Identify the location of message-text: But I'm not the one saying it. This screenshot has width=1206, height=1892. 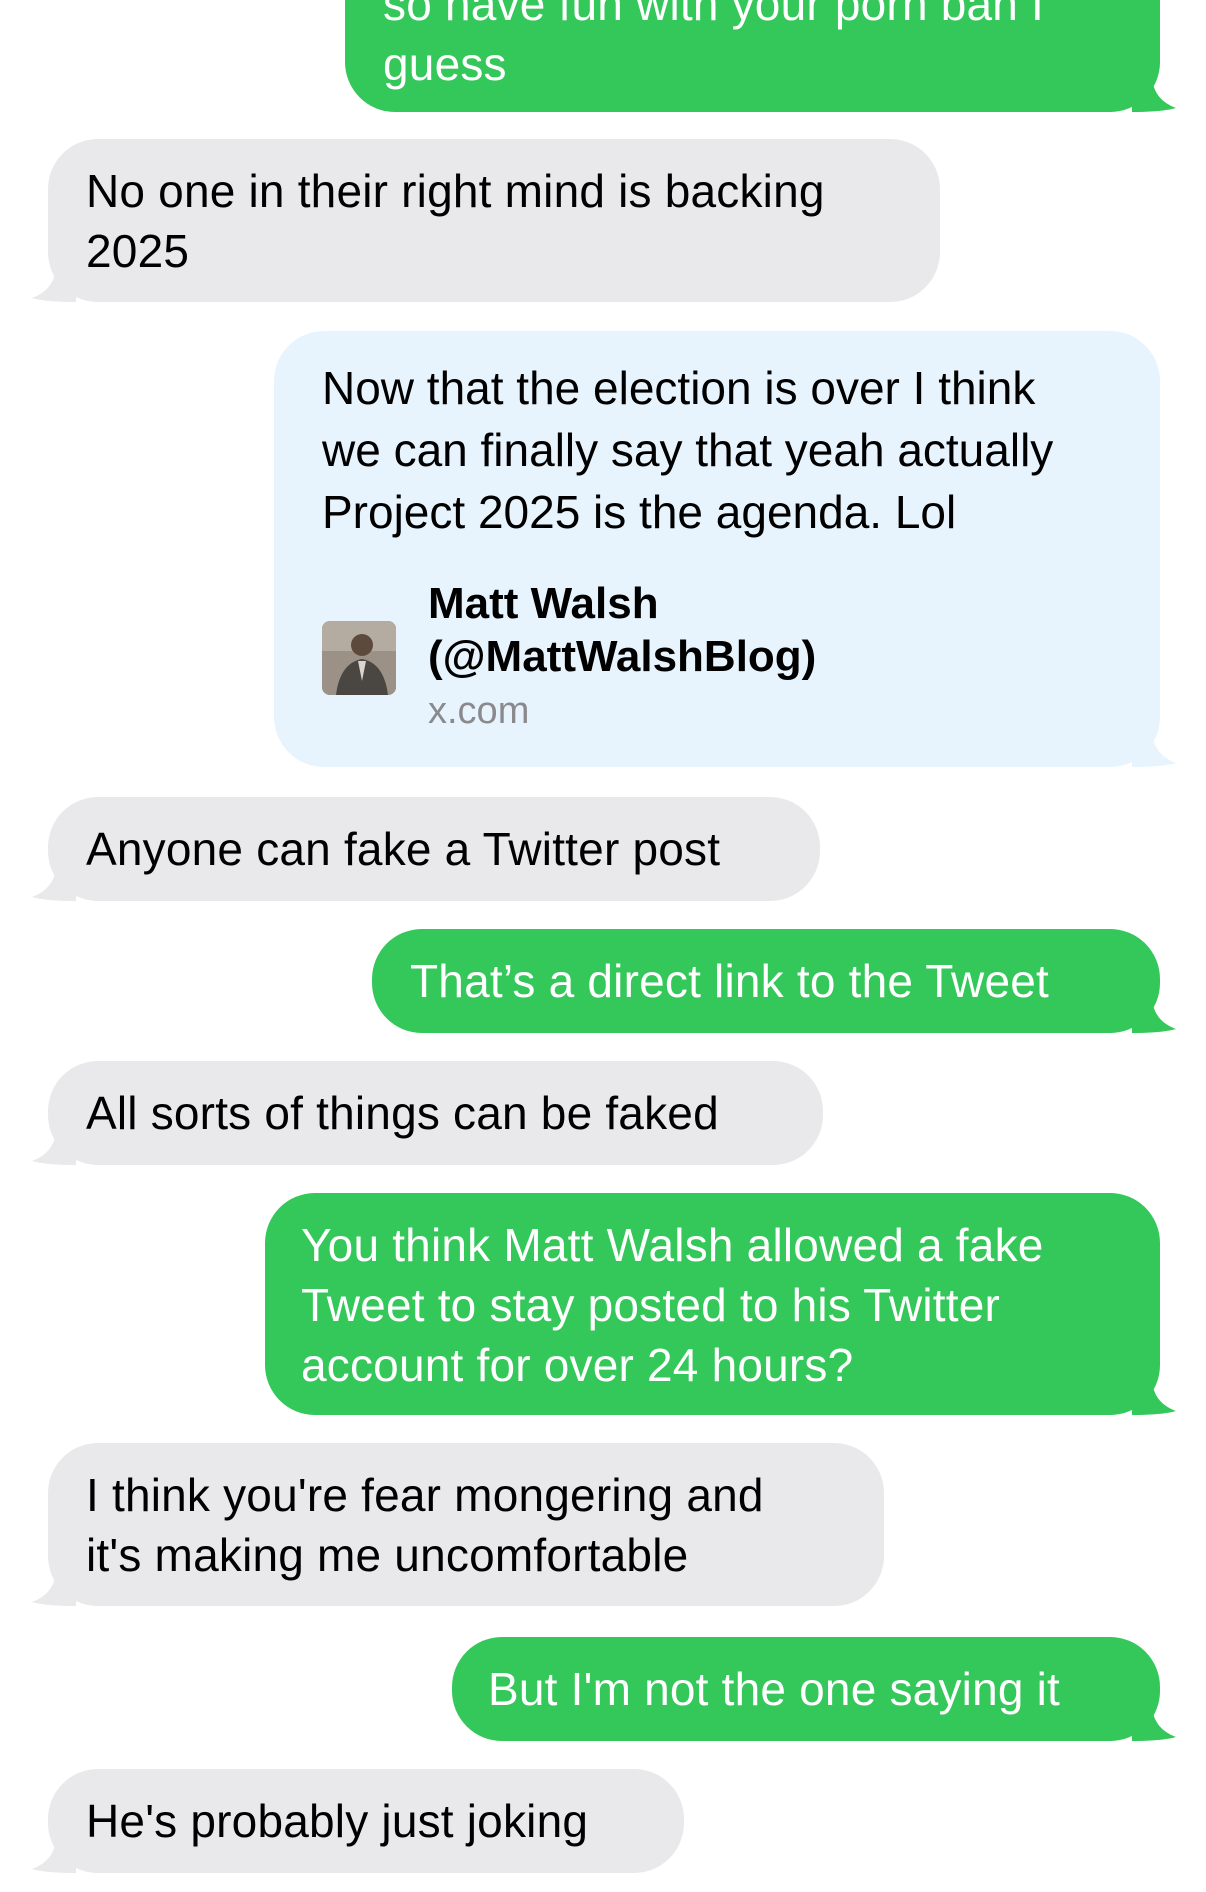
(774, 1689).